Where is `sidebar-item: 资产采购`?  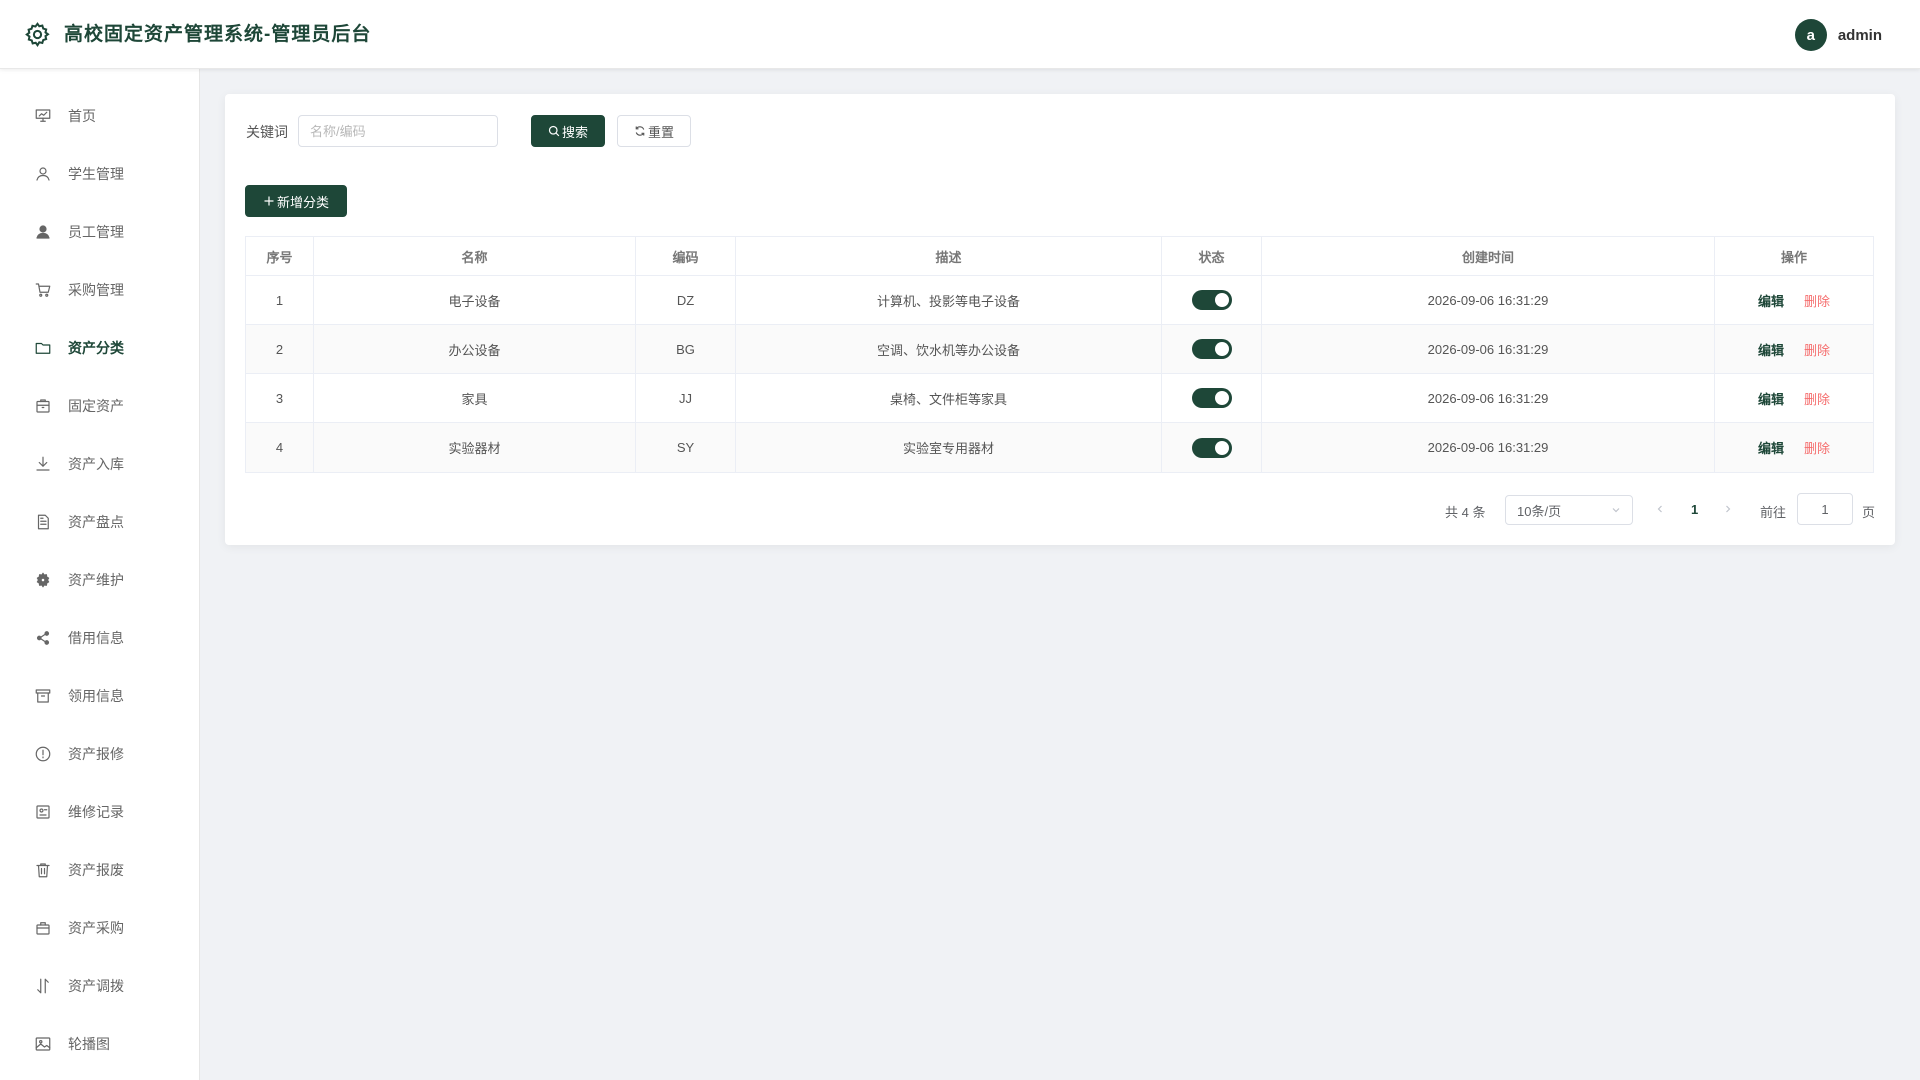 sidebar-item: 资产采购 is located at coordinates (99, 928).